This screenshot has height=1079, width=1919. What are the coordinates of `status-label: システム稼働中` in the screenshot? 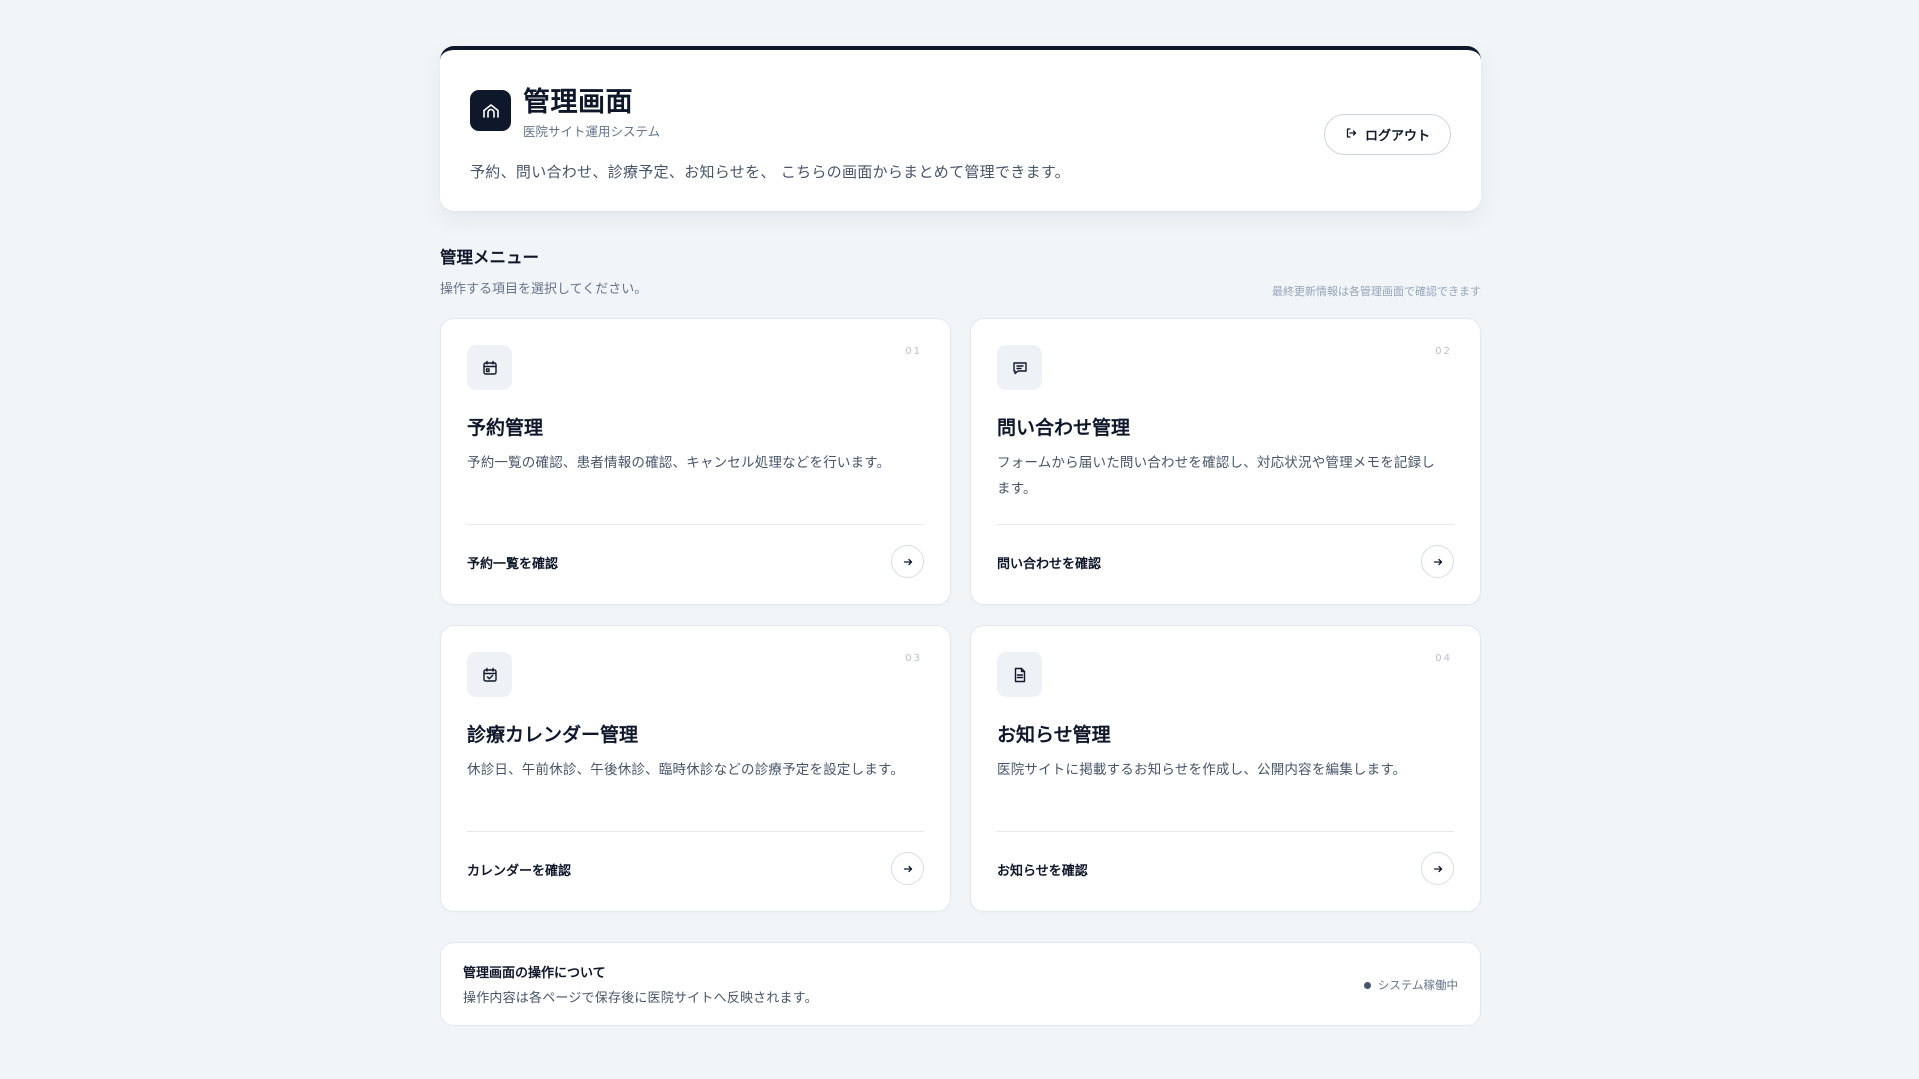 It's located at (1417, 985).